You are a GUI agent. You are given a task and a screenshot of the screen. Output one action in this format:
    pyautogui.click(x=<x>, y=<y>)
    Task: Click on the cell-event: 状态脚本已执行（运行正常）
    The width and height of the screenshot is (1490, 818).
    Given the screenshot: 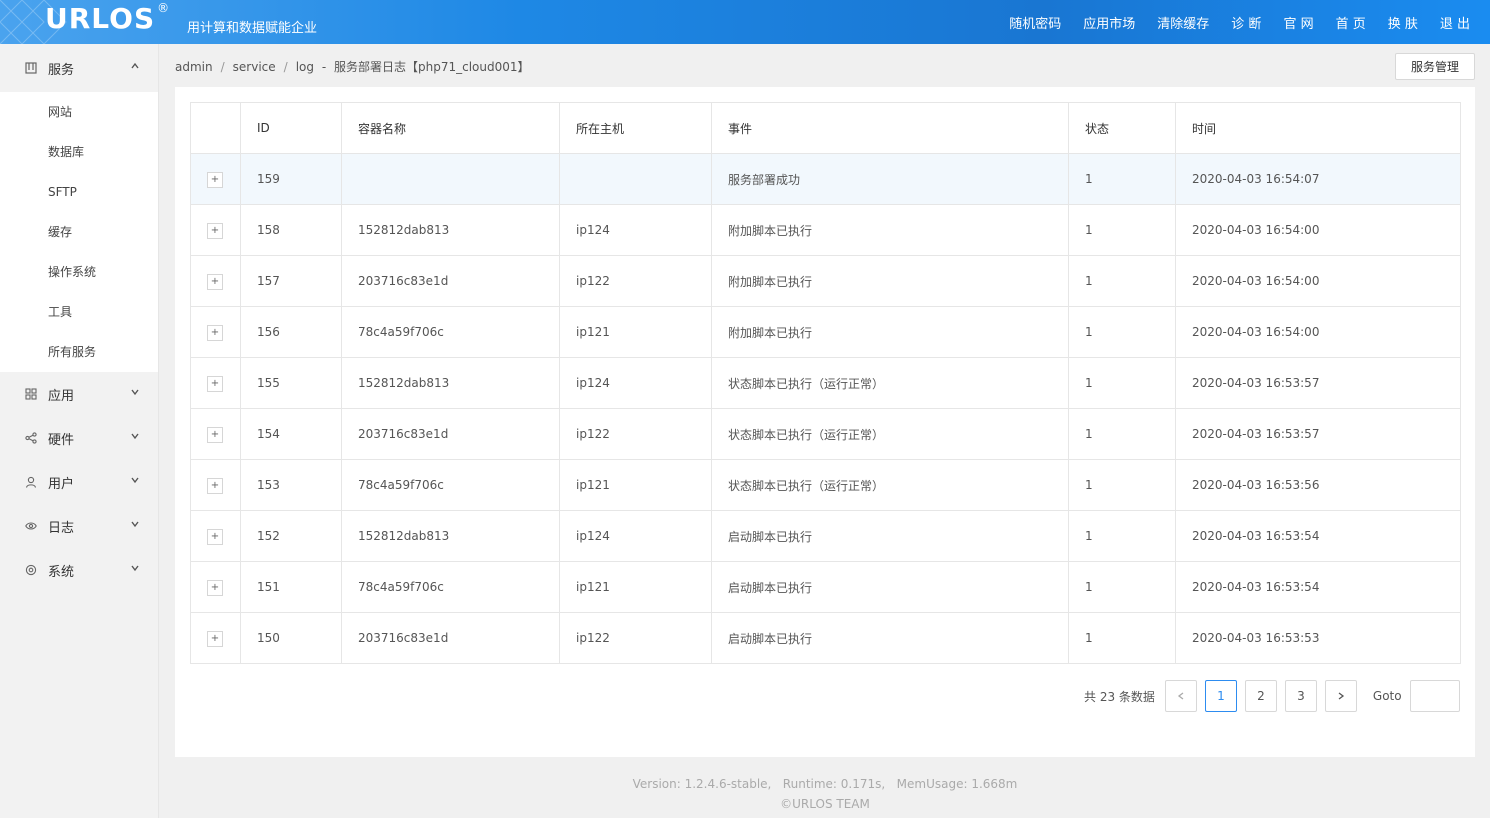 What is the action you would take?
    pyautogui.click(x=806, y=485)
    